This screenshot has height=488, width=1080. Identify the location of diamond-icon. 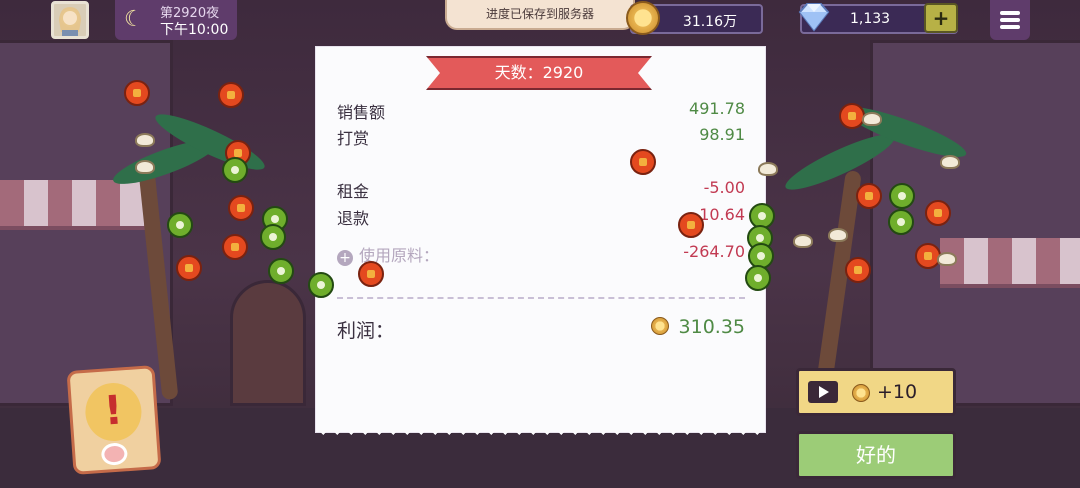
(814, 17).